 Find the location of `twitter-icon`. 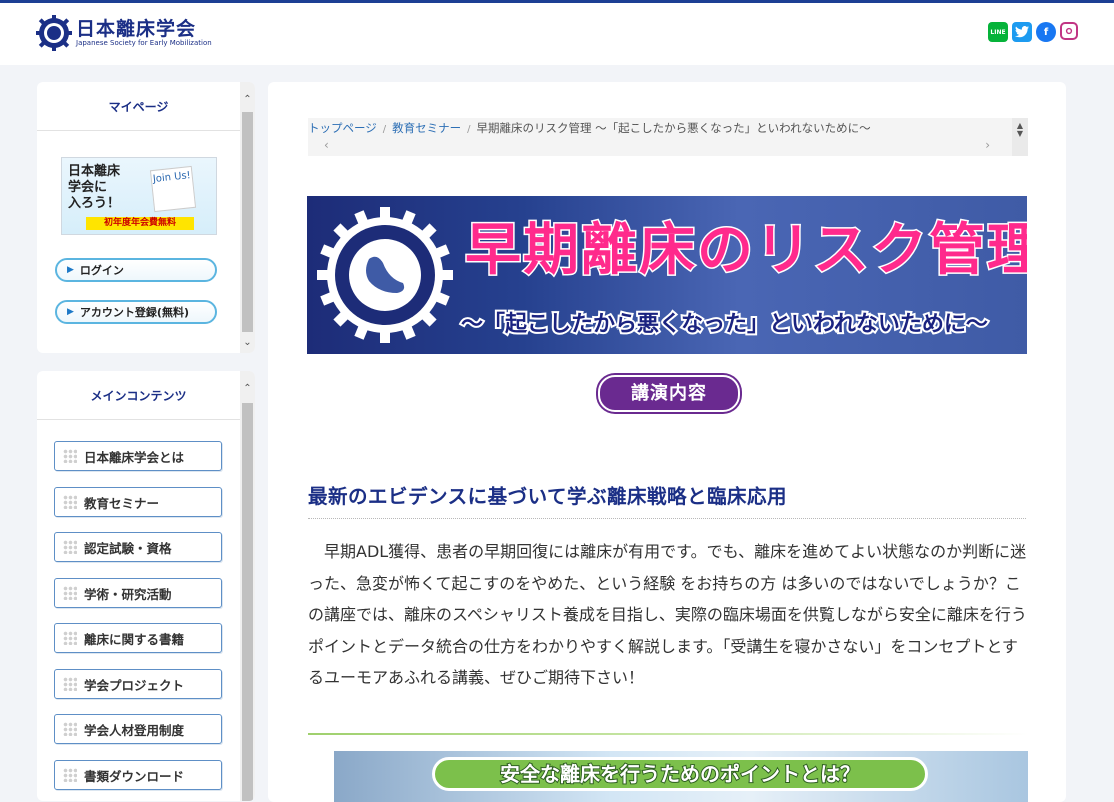

twitter-icon is located at coordinates (1022, 32).